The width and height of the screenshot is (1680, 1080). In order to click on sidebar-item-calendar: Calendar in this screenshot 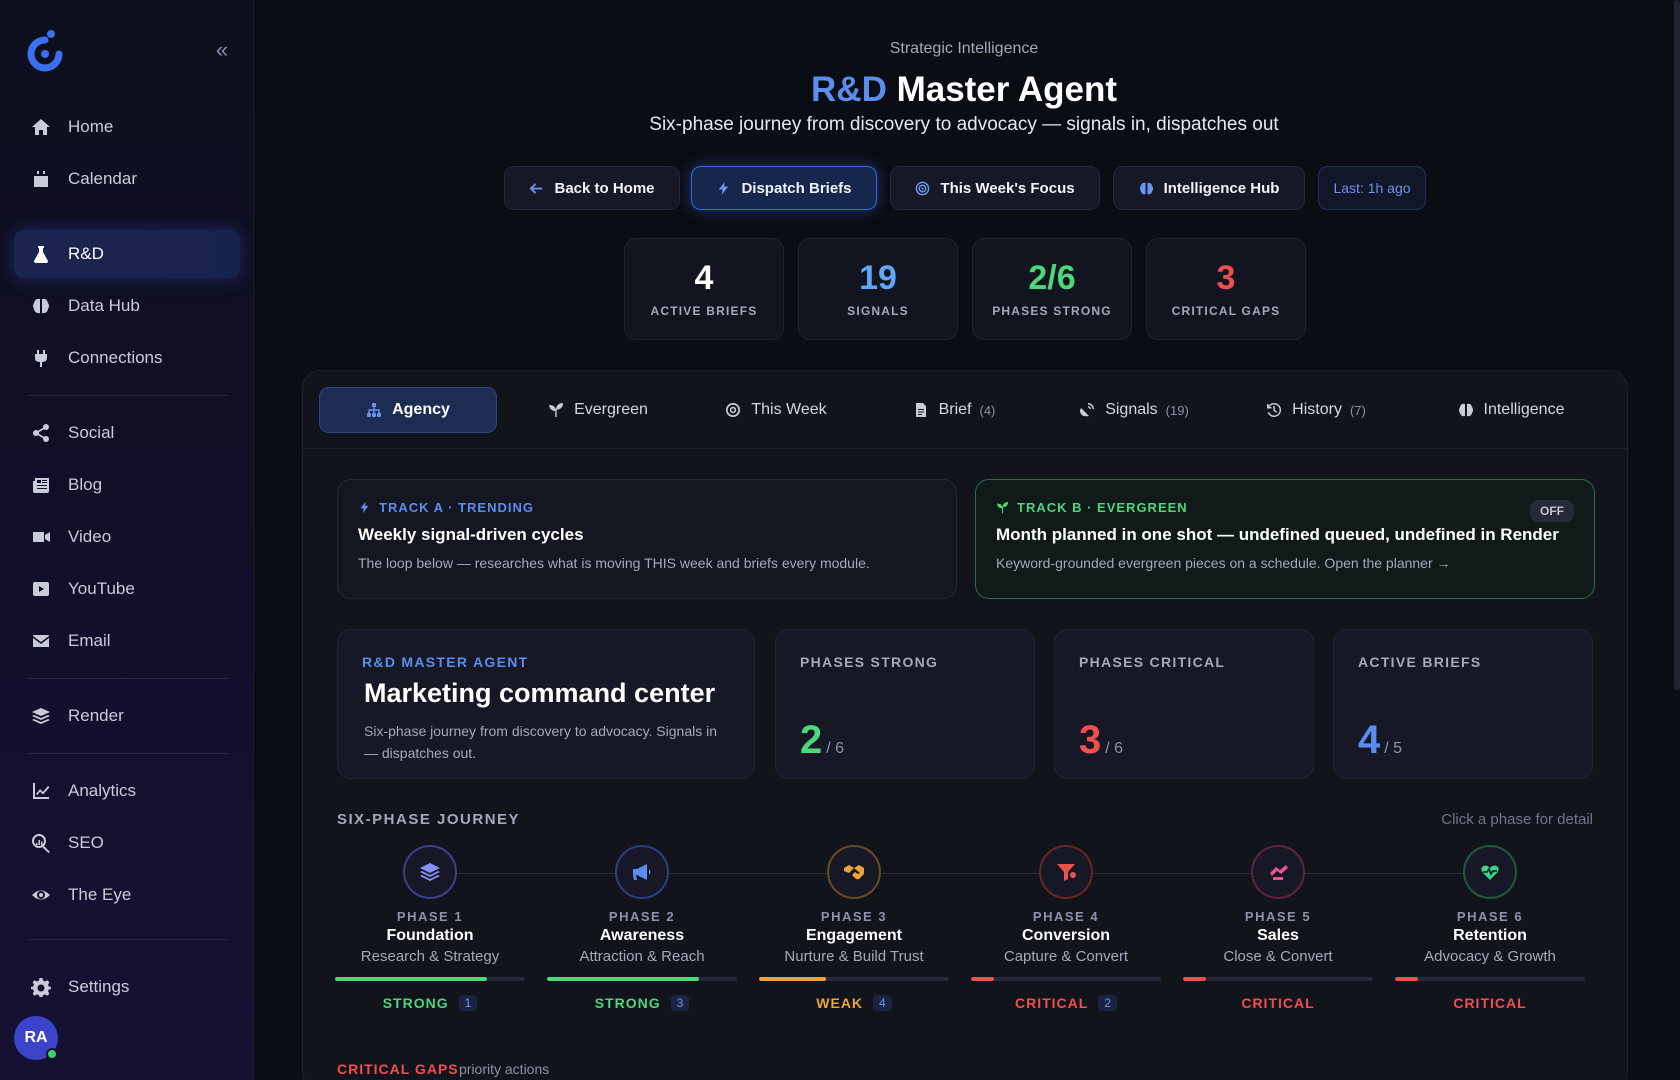, I will do `click(127, 179)`.